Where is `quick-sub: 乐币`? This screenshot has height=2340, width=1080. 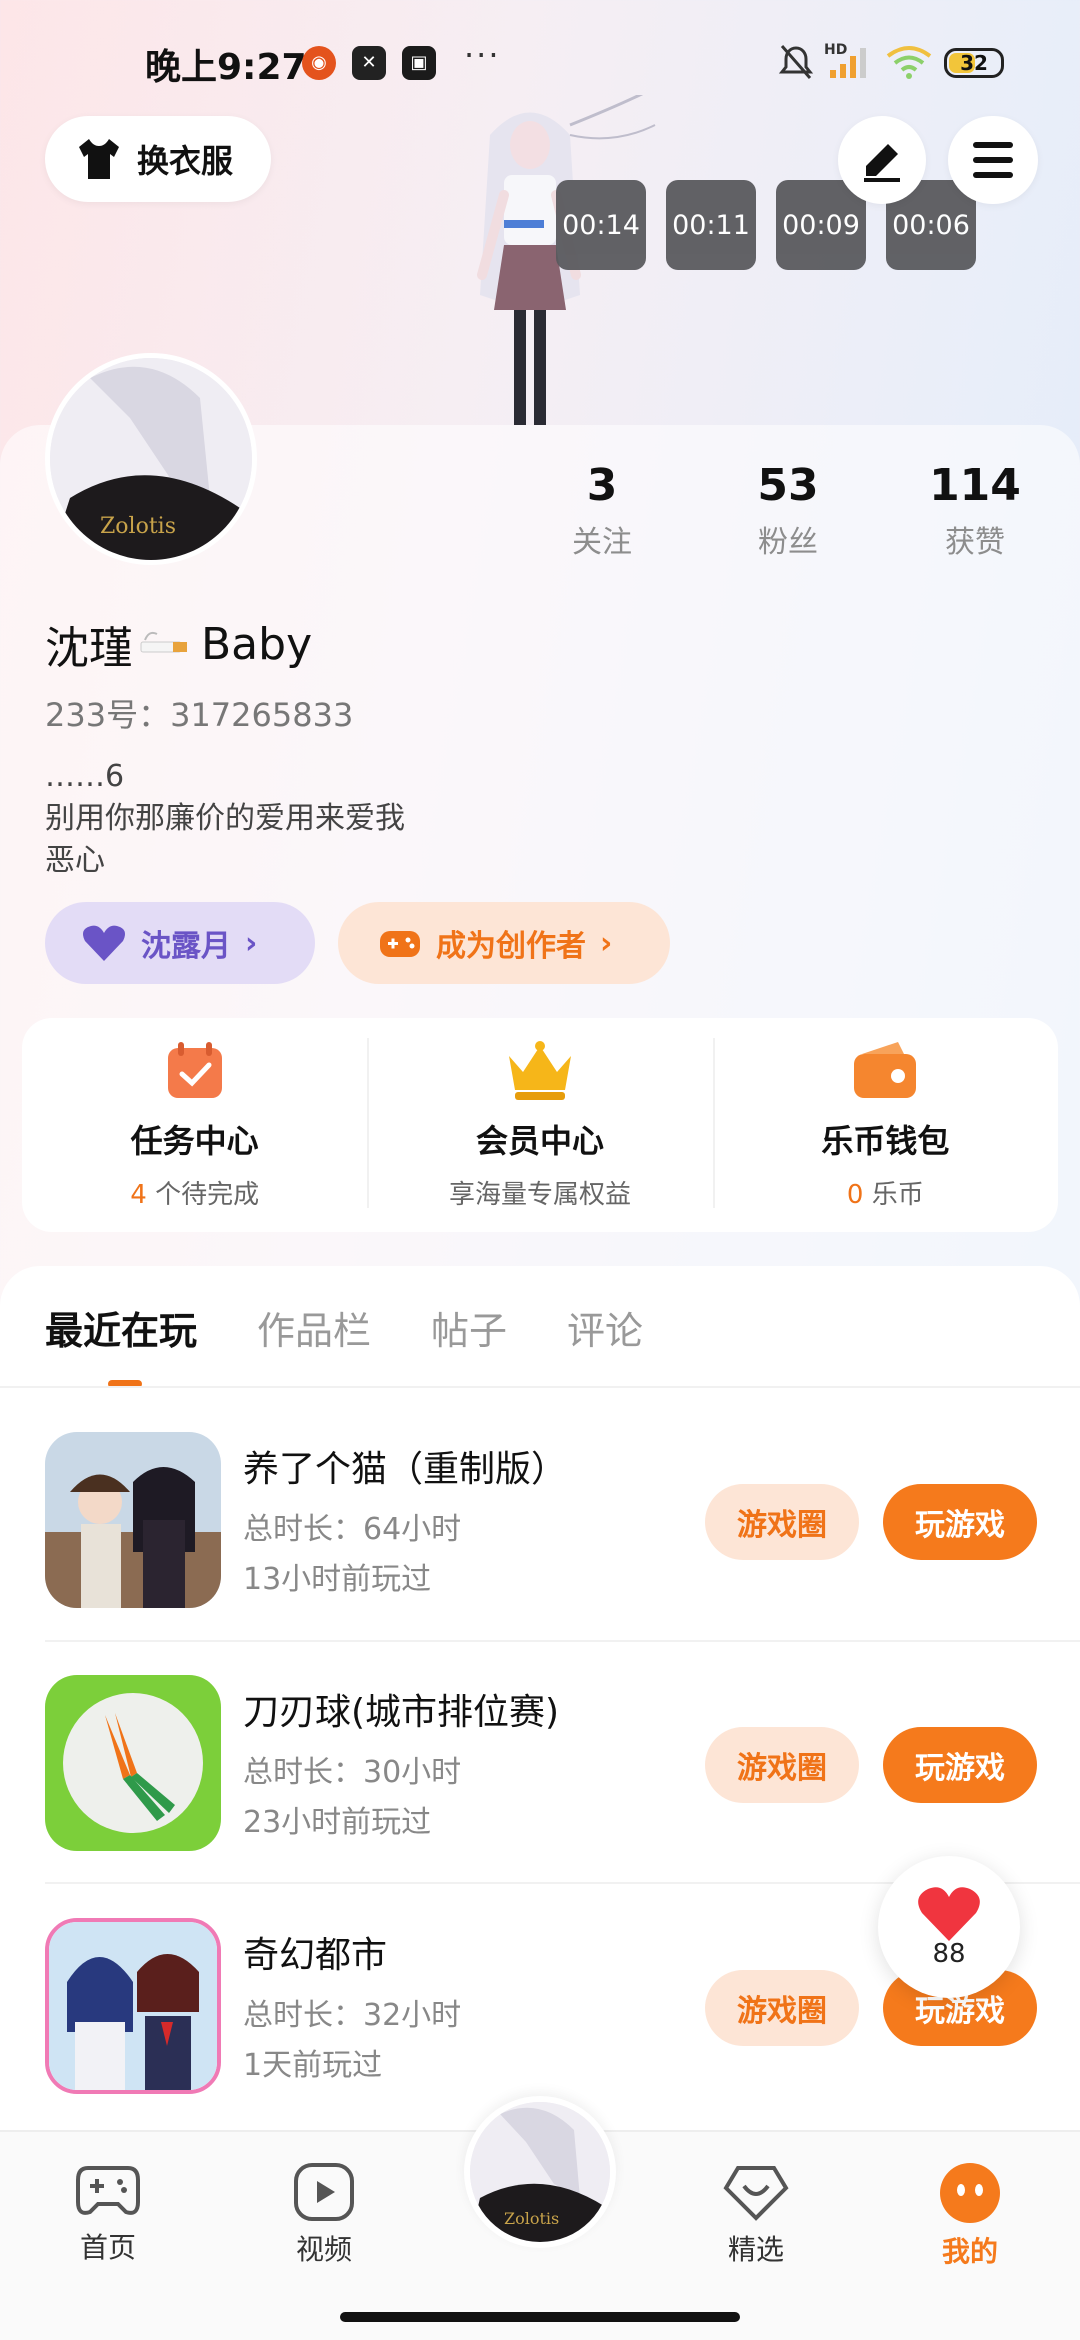 quick-sub: 乐币 is located at coordinates (897, 1195).